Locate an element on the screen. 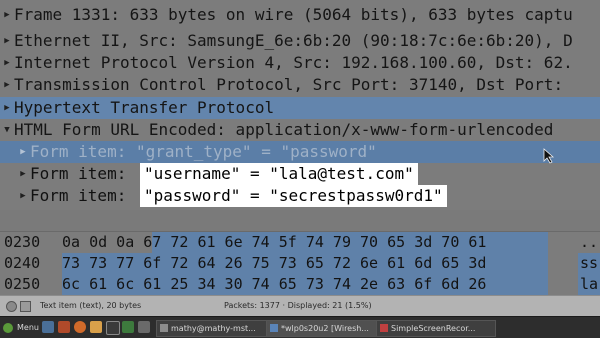  show-desktop-icon is located at coordinates (48, 327).